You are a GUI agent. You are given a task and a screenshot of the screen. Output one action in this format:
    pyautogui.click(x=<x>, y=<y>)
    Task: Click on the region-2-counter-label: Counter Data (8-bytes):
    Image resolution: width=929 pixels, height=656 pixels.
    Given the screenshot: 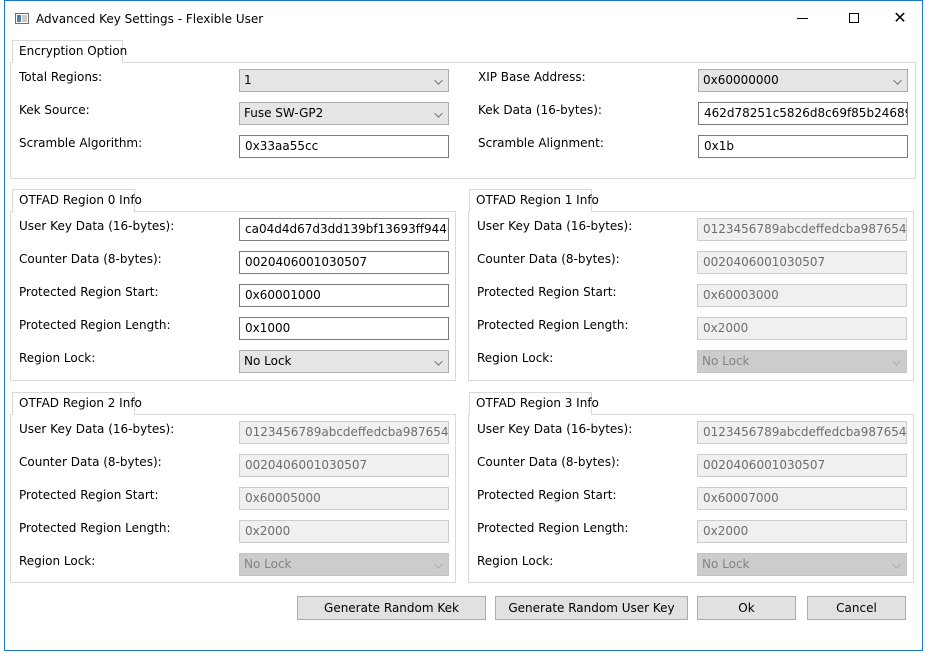 What is the action you would take?
    pyautogui.click(x=90, y=462)
    